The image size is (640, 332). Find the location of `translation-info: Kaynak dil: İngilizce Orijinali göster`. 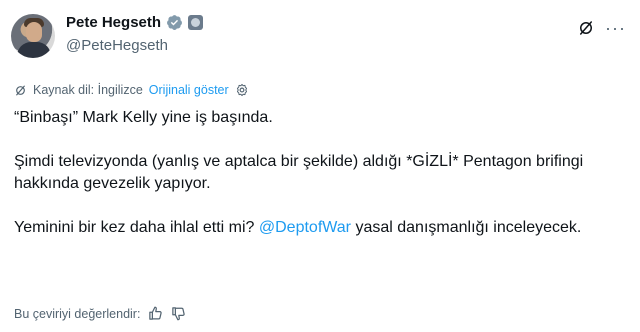

translation-info: Kaynak dil: İngilizce Orijinali göster is located at coordinates (131, 90).